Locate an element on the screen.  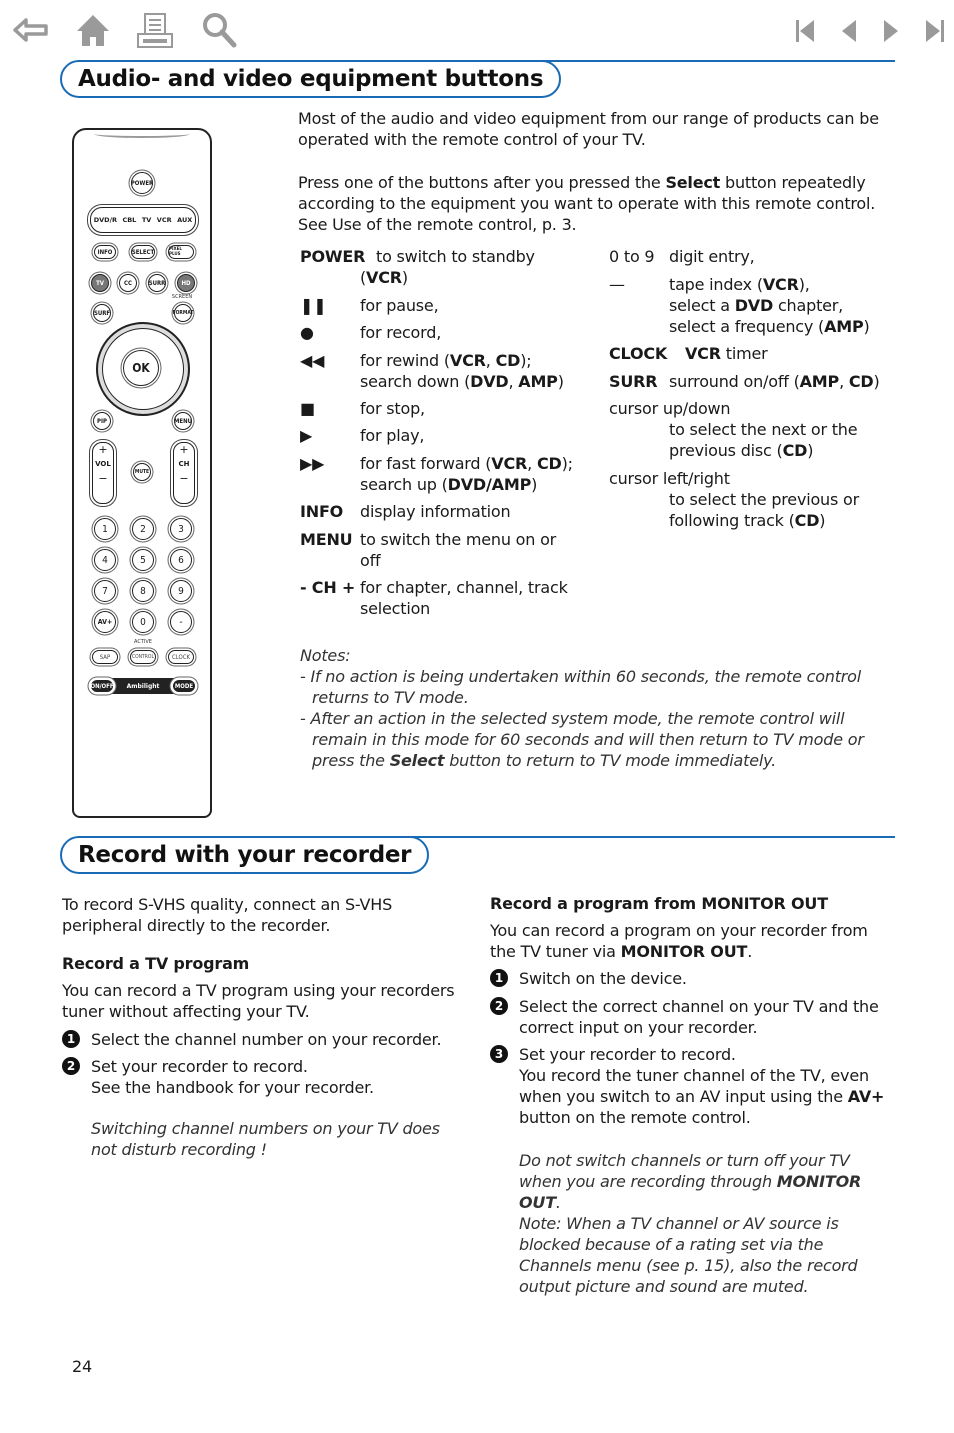
step-number-icon: 1 is located at coordinates (71, 1039).